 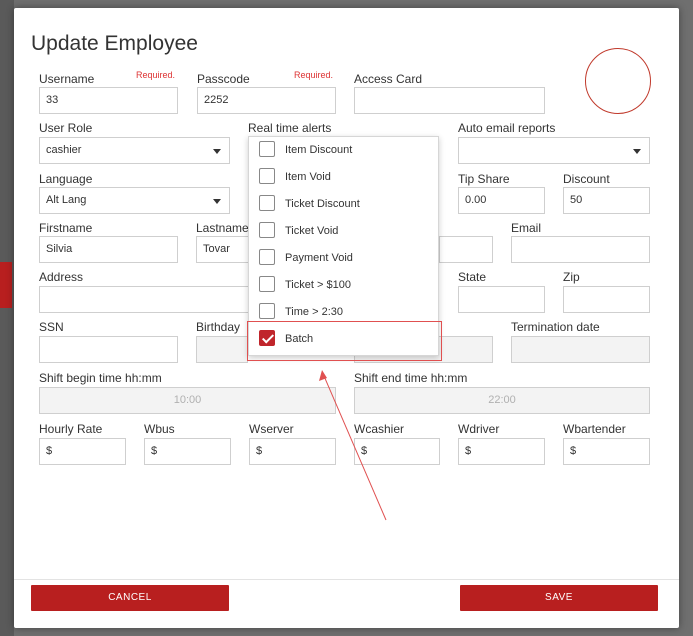 I want to click on passcode-label: Passcode, so click(x=223, y=79).